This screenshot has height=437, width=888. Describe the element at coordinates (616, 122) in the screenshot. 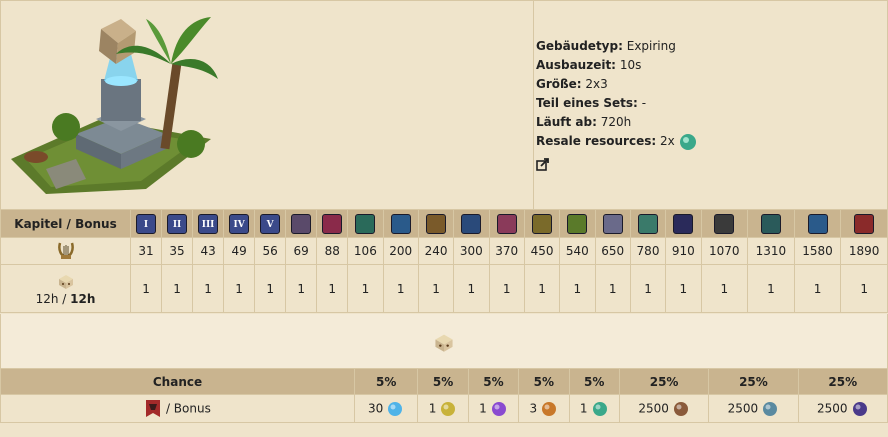

I see `expires-value: 720h` at that location.